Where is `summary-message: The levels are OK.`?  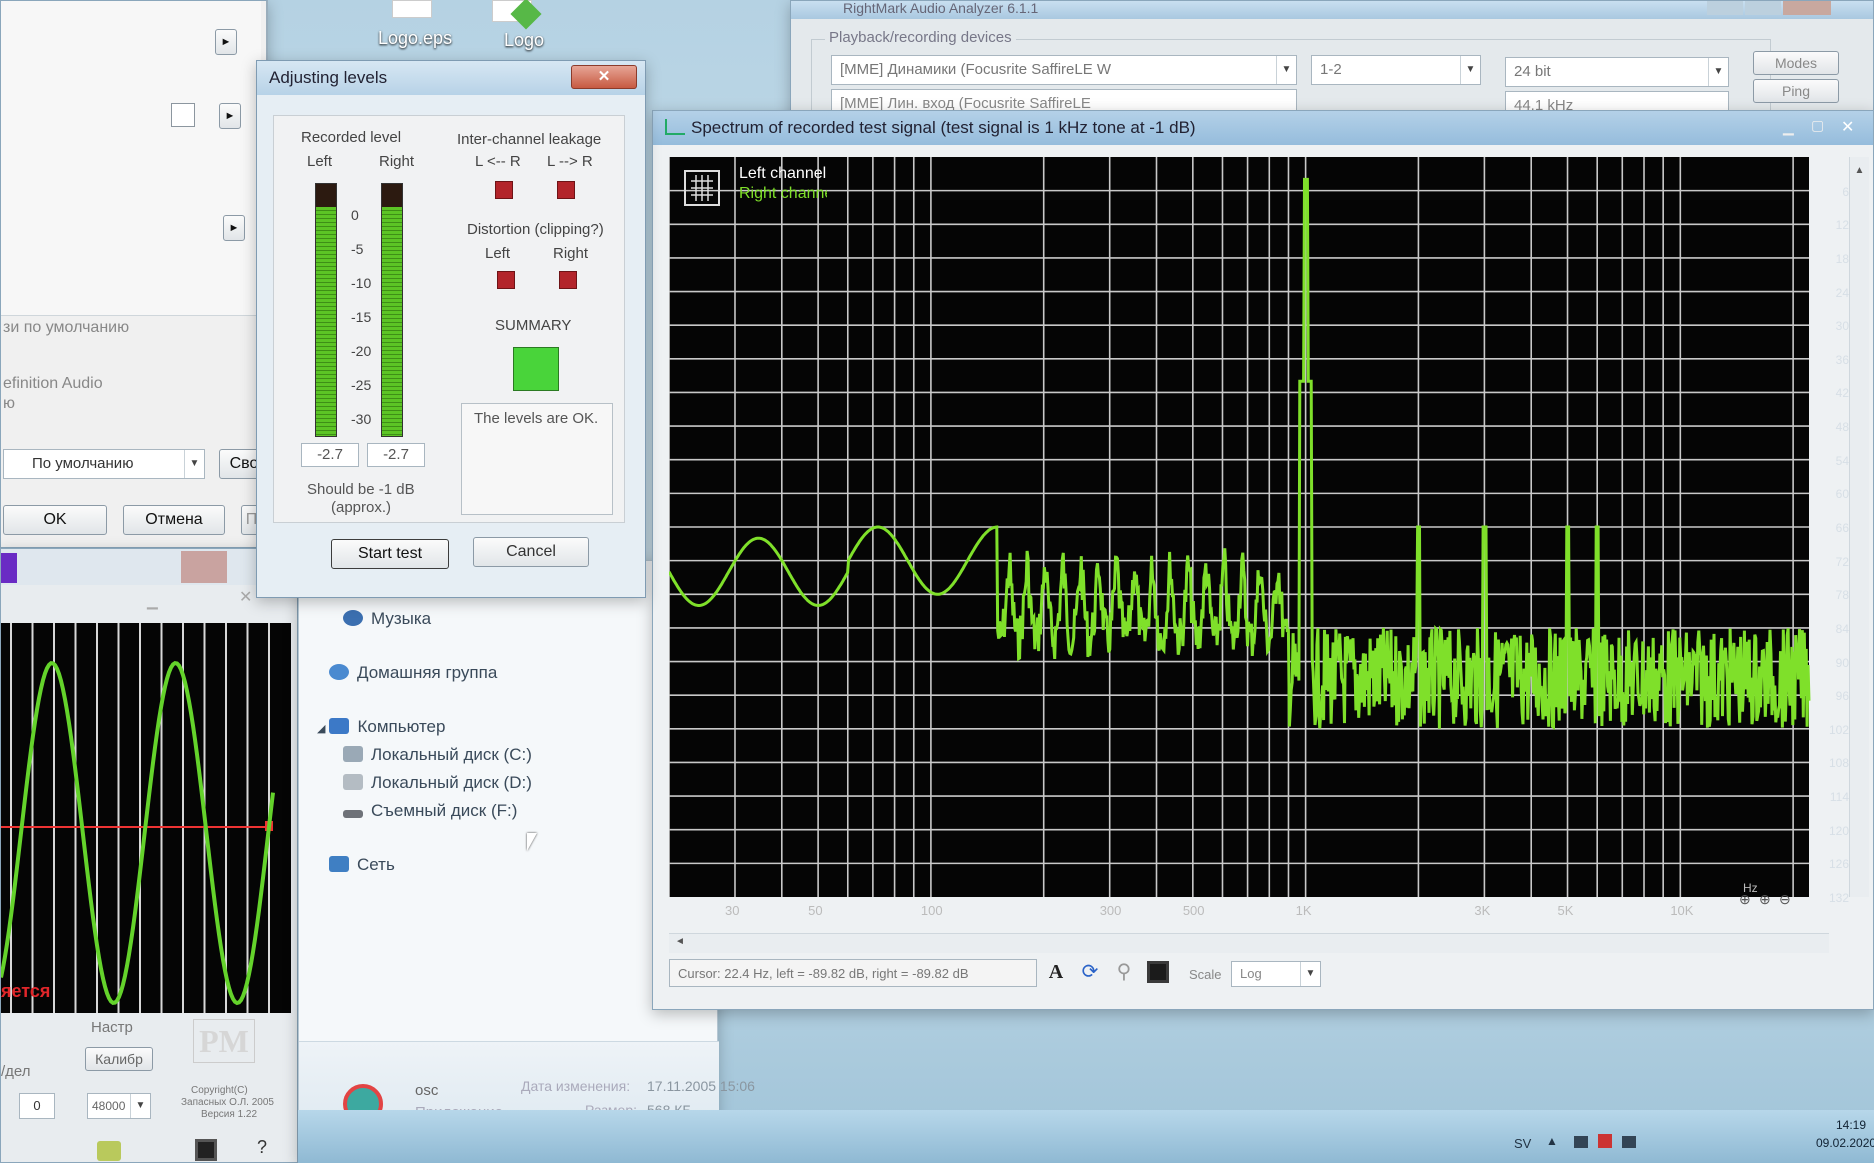
summary-message: The levels are OK. is located at coordinates (536, 418).